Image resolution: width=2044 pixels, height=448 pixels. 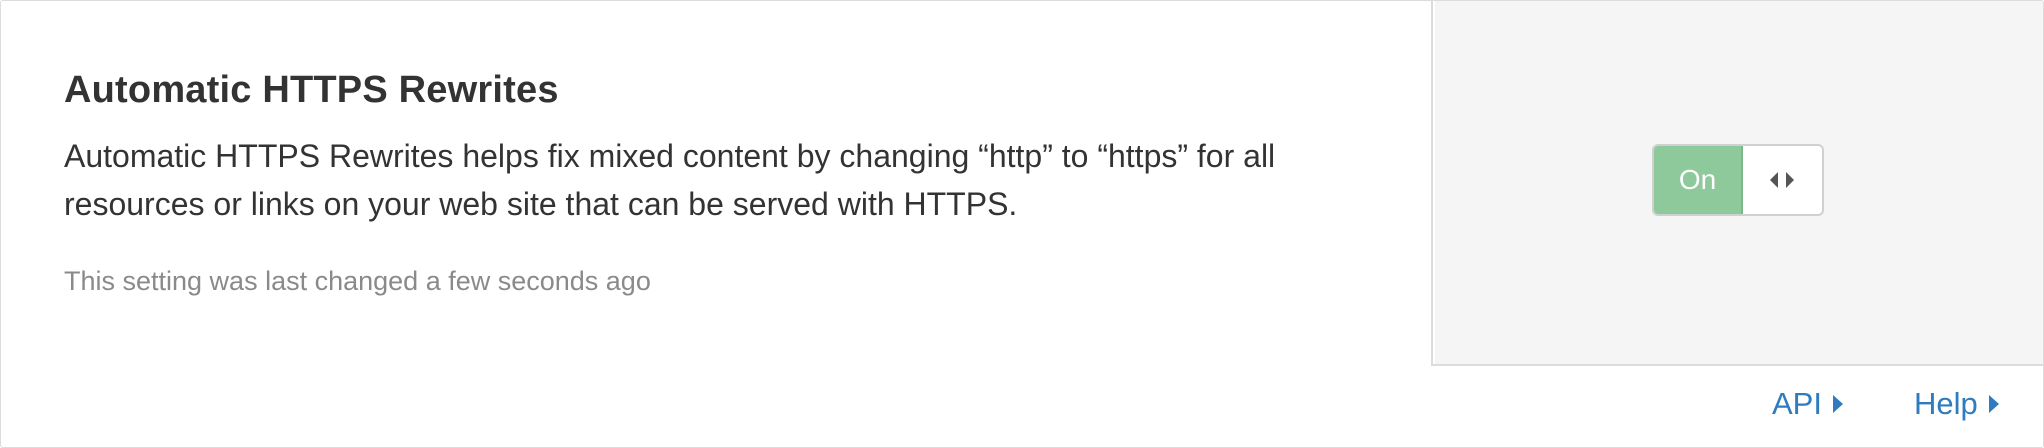 I want to click on help-link-label: Help, so click(x=1946, y=403).